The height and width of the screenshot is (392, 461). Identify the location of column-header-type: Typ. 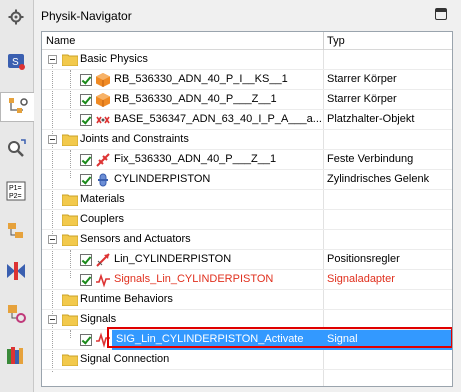
(336, 41).